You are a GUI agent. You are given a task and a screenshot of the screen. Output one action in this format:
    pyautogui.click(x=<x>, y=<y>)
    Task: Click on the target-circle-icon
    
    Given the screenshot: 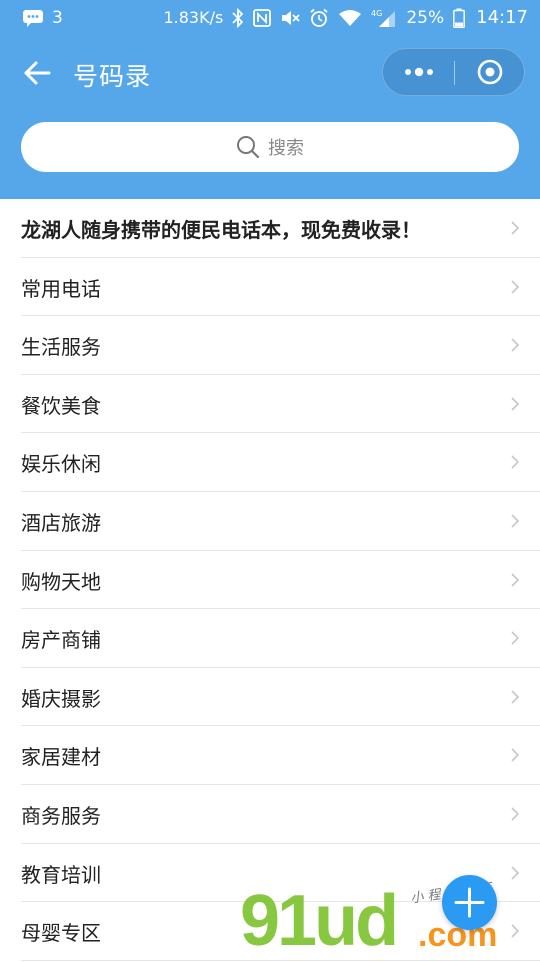 What is the action you would take?
    pyautogui.click(x=490, y=72)
    